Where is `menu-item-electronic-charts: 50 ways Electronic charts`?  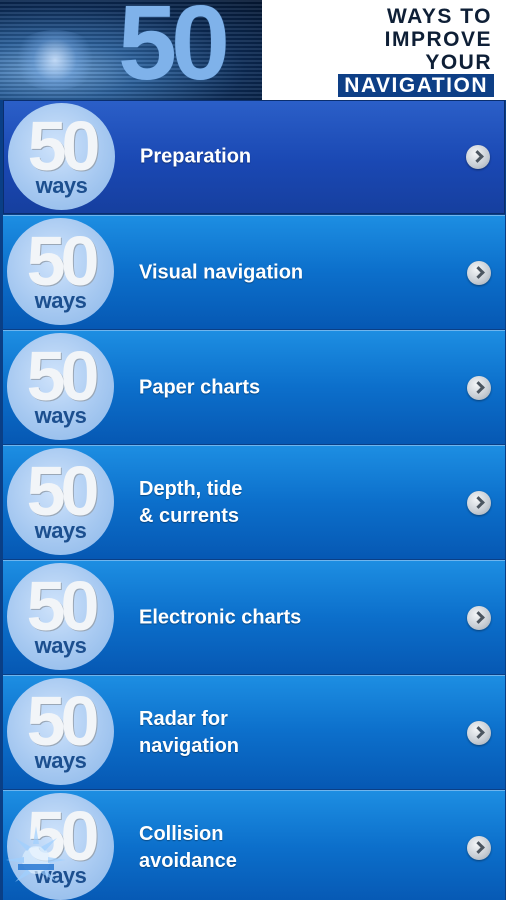 menu-item-electronic-charts: 50 ways Electronic charts is located at coordinates (254, 617).